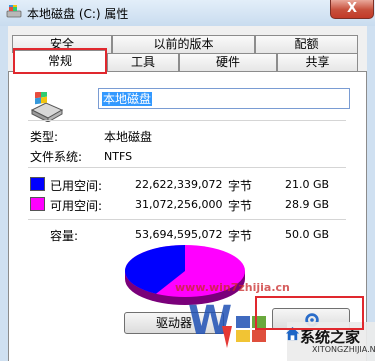 This screenshot has width=375, height=361. Describe the element at coordinates (78, 14) in the screenshot. I see `window-title: 本地磁盘 (C:) 属性` at that location.